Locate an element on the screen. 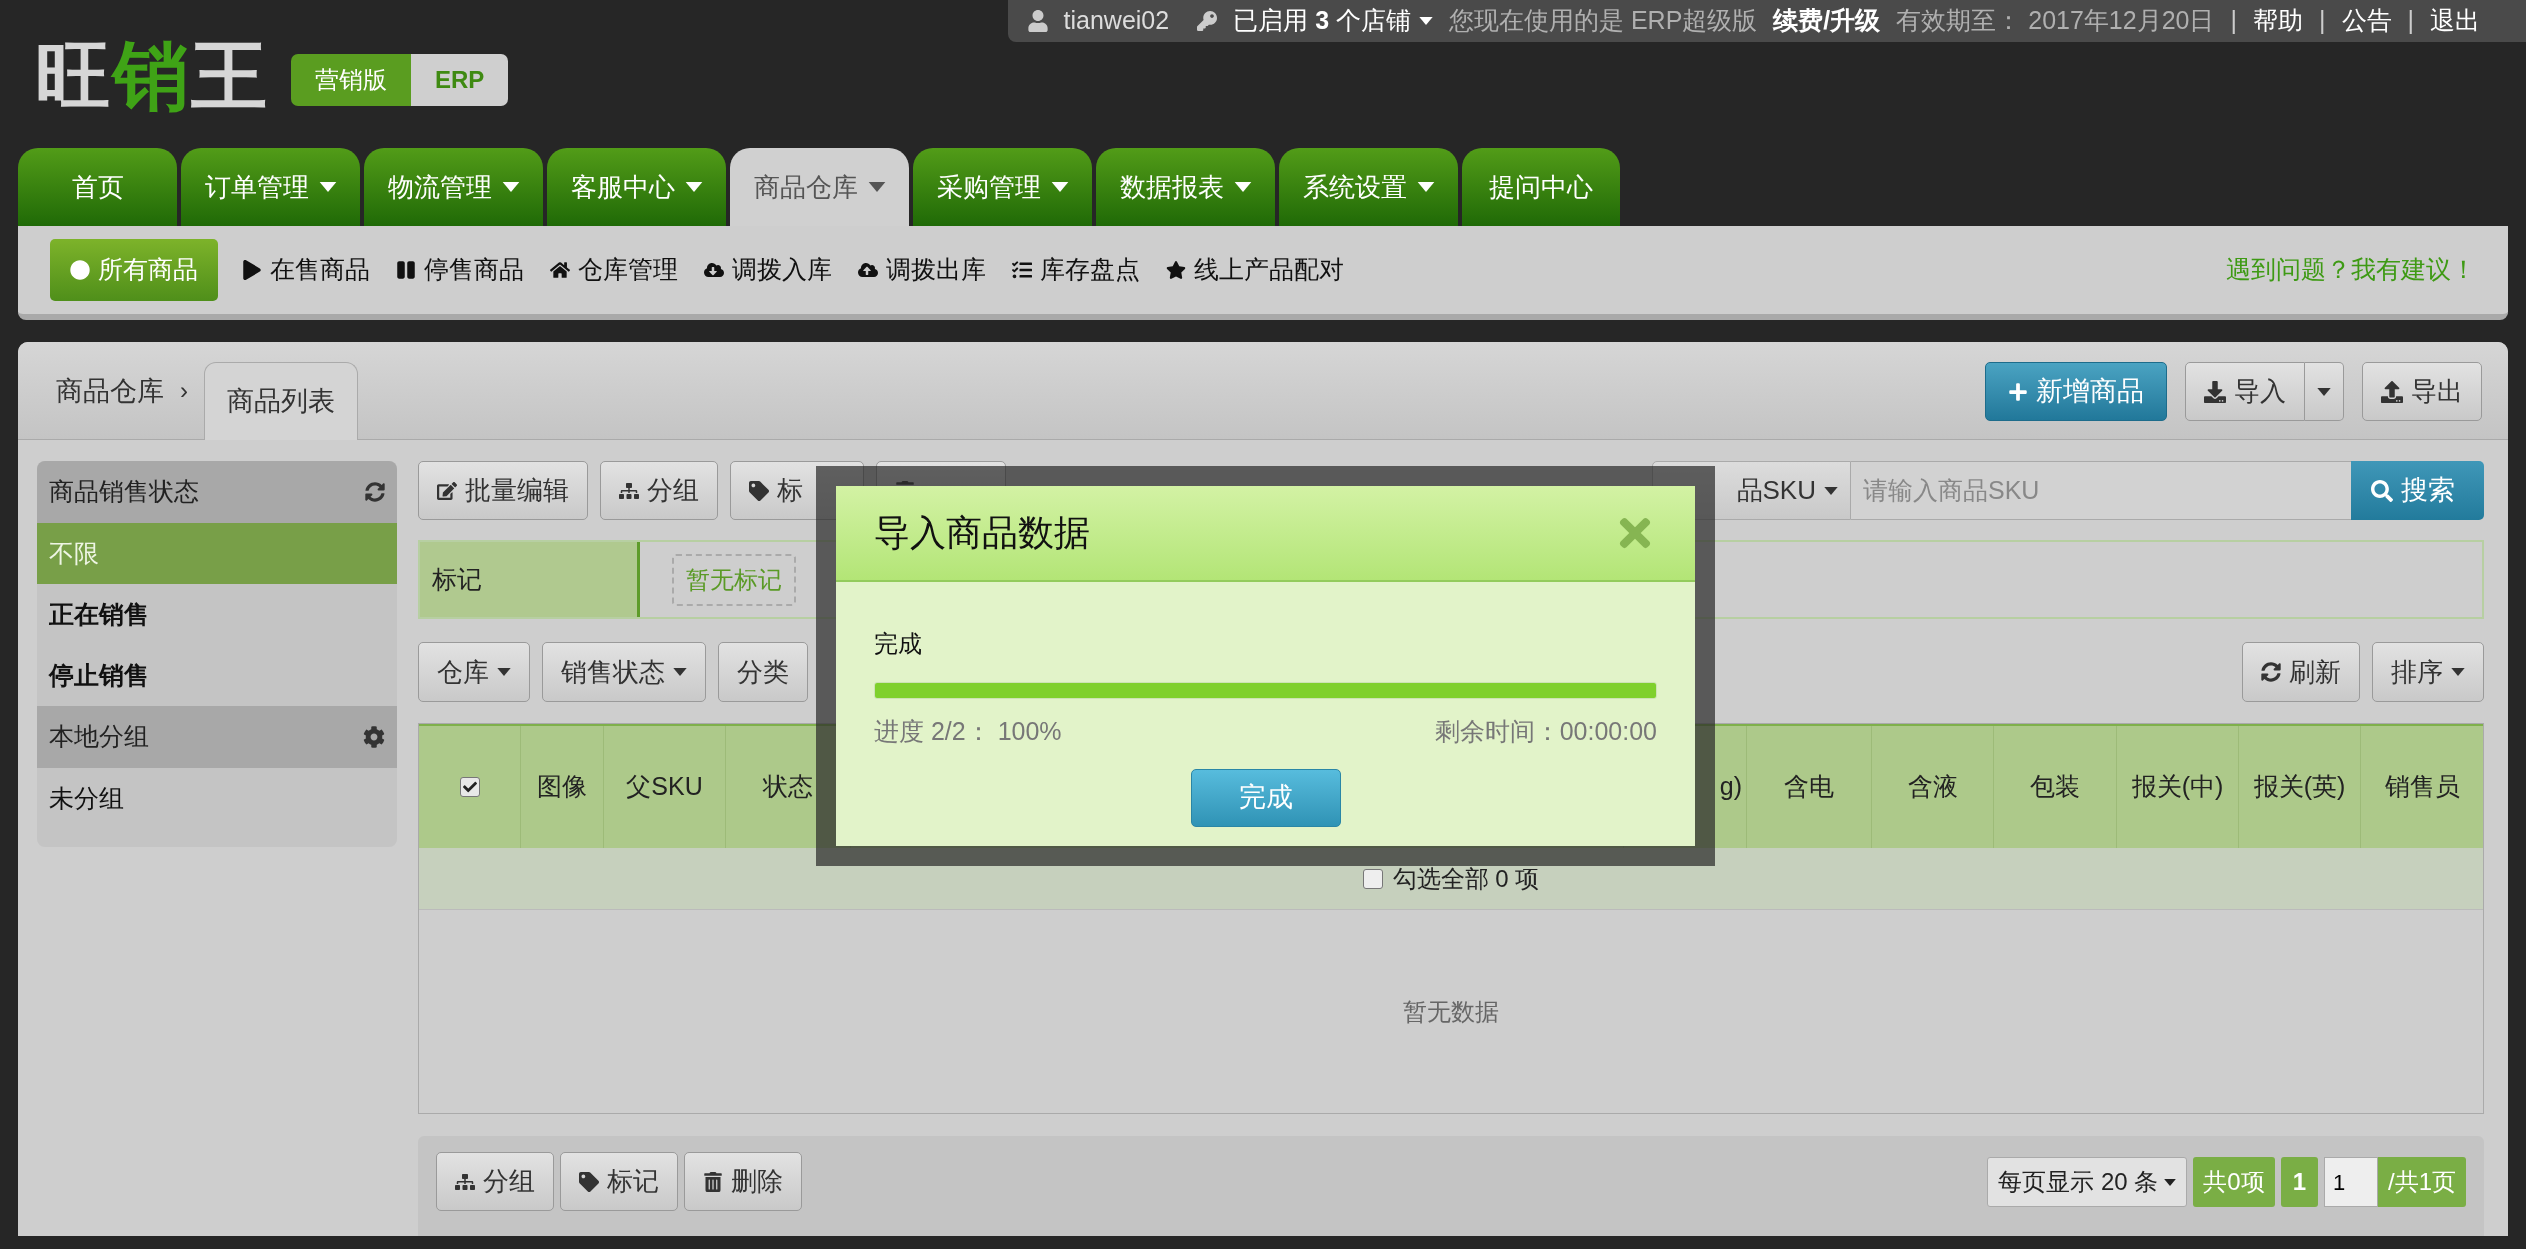 This screenshot has height=1249, width=2526. expiry-text: 有效期至： 2017年12月20日 is located at coordinates (2055, 21).